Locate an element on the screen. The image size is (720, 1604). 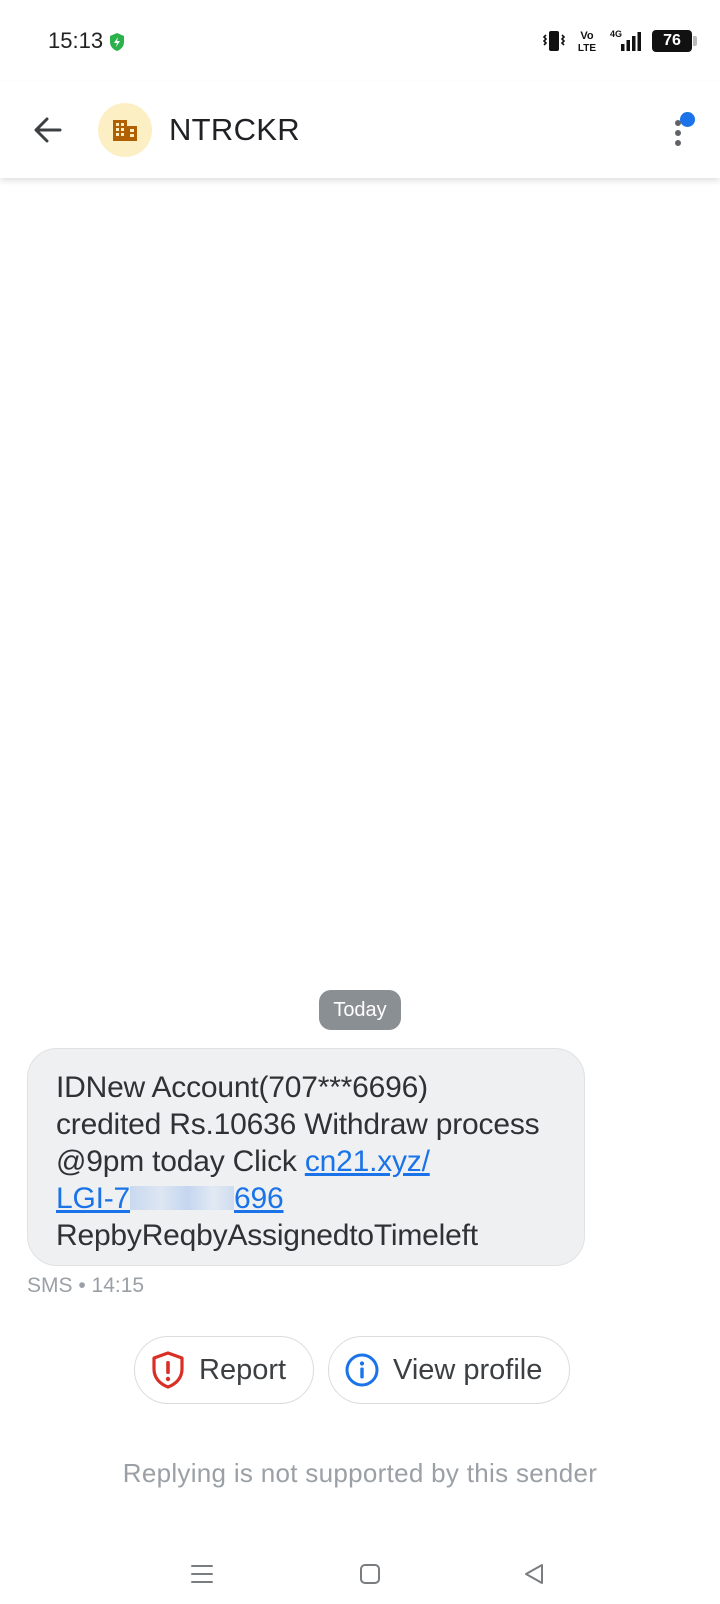
view-profile-label: View profile is located at coordinates (468, 1369).